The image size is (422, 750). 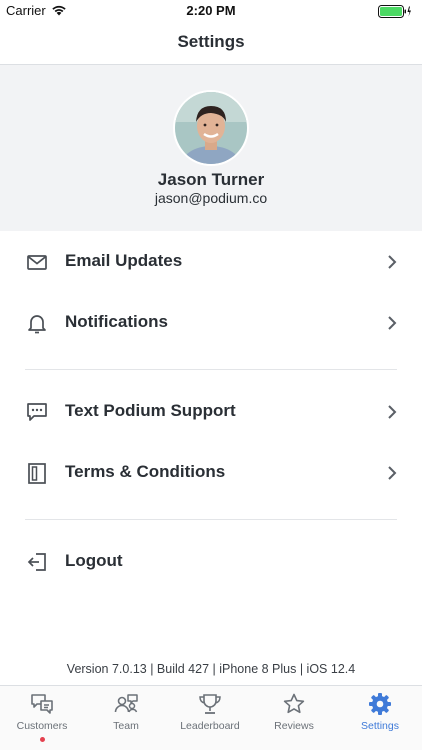 I want to click on status-bar: Carrier 2:20 PM, so click(x=211, y=11).